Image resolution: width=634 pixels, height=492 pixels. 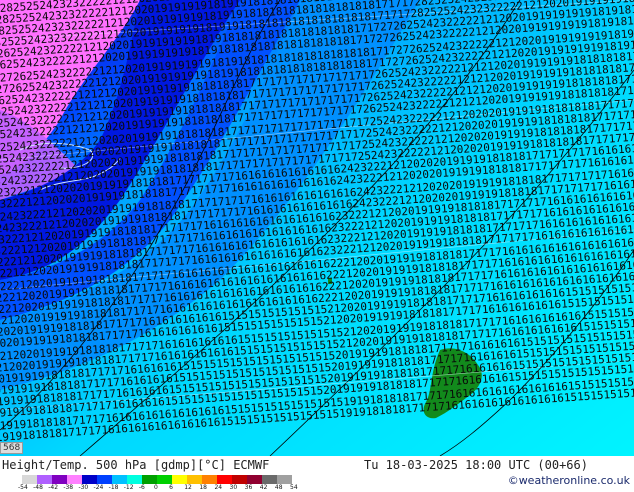 I want to click on valid-time: Tu 18-03-2025 18:00 UTC (00+66), so click(x=476, y=465).